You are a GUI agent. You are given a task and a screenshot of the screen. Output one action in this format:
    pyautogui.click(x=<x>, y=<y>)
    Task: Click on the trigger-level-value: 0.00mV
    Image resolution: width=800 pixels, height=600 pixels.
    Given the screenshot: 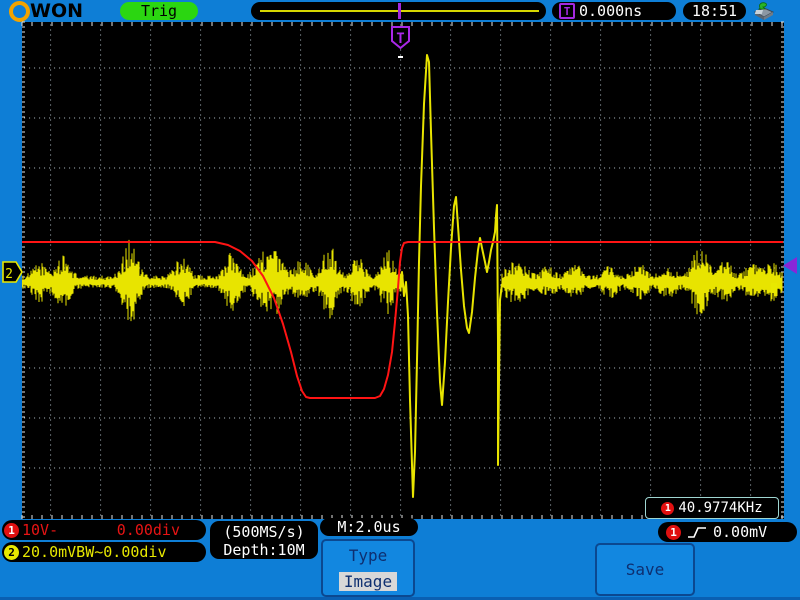 What is the action you would take?
    pyautogui.click(x=740, y=532)
    